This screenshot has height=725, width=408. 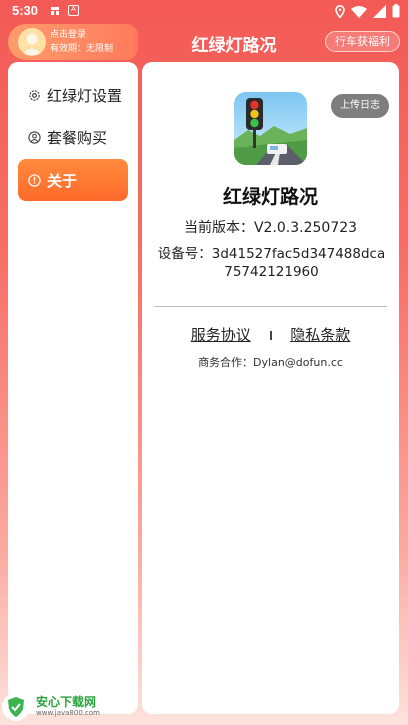 What do you see at coordinates (204, 11) in the screenshot?
I see `status-bar: 5:30 A` at bounding box center [204, 11].